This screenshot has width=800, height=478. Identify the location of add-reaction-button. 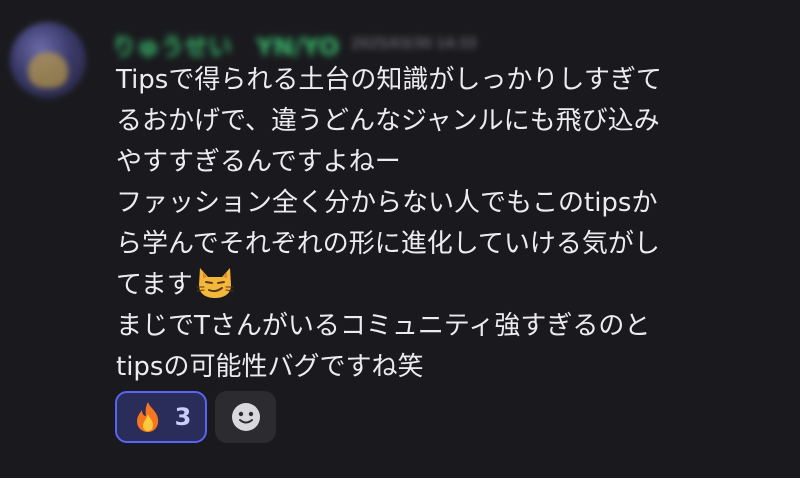
(245, 417).